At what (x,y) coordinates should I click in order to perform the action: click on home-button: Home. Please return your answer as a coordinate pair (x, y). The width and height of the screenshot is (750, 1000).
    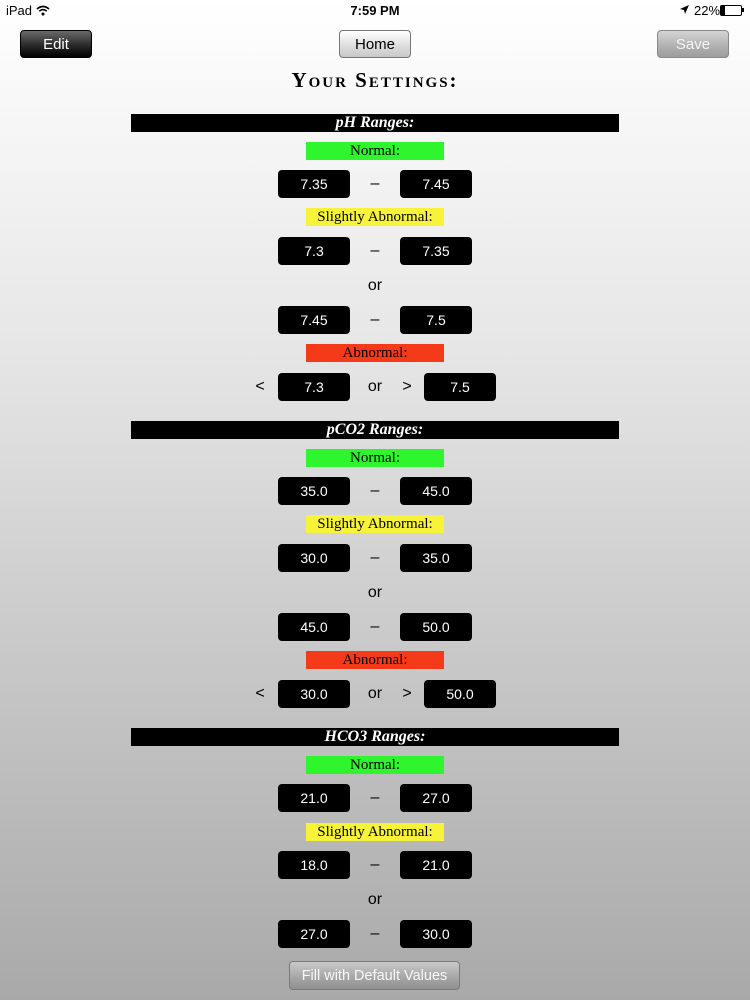
    Looking at the image, I should click on (375, 44).